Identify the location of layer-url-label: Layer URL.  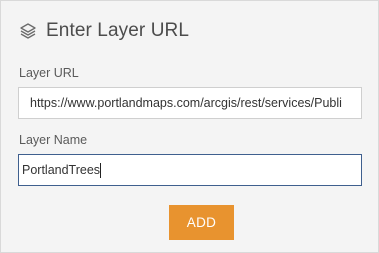
(49, 73).